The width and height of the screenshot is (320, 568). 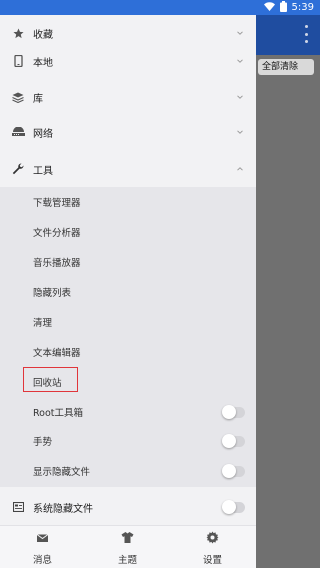 I want to click on tool-label: 显示隐藏文件, so click(x=62, y=472).